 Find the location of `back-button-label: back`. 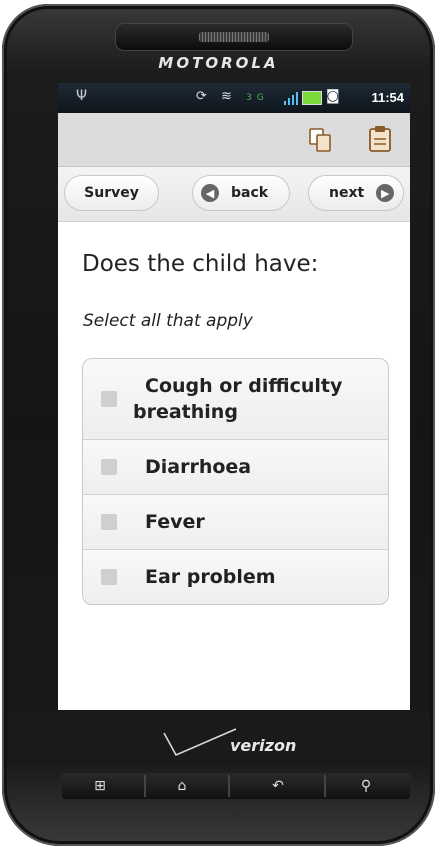

back-button-label: back is located at coordinates (250, 193).